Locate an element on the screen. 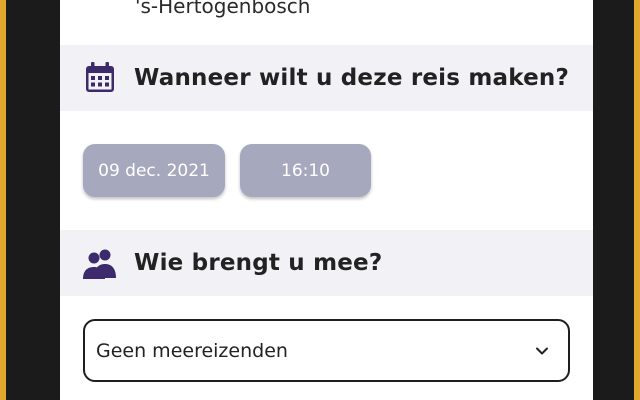  time-picker-button: 16:10 is located at coordinates (305, 170).